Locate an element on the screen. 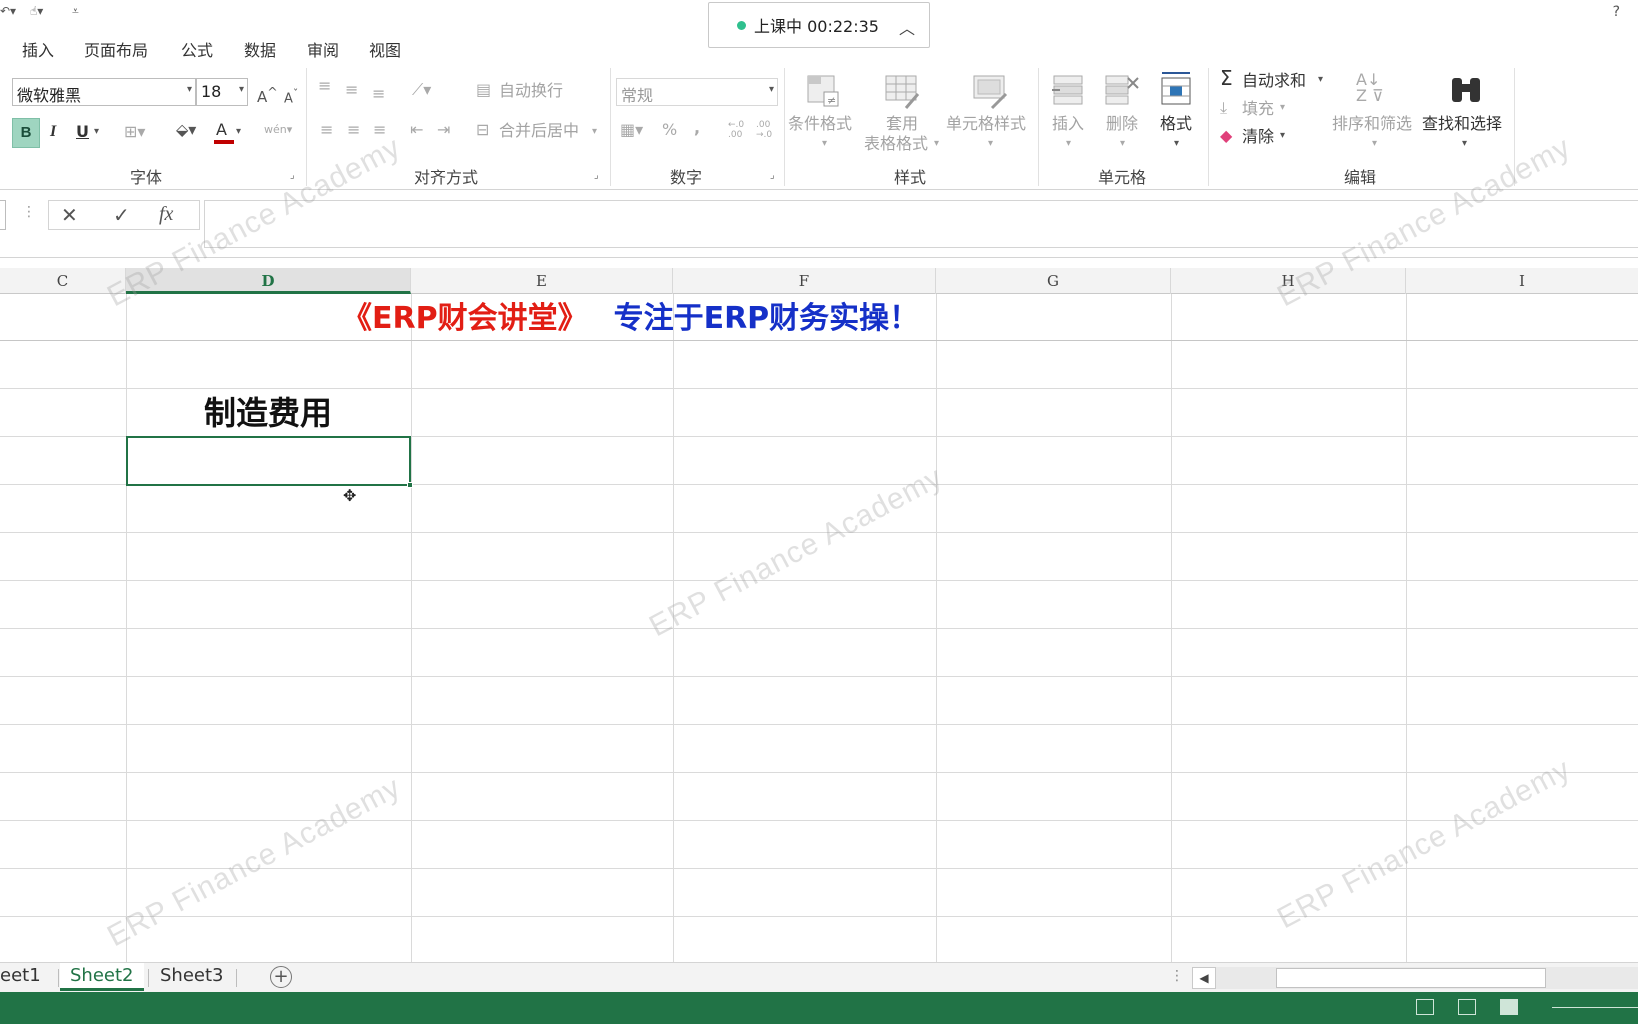  help-button: ? is located at coordinates (1616, 12).